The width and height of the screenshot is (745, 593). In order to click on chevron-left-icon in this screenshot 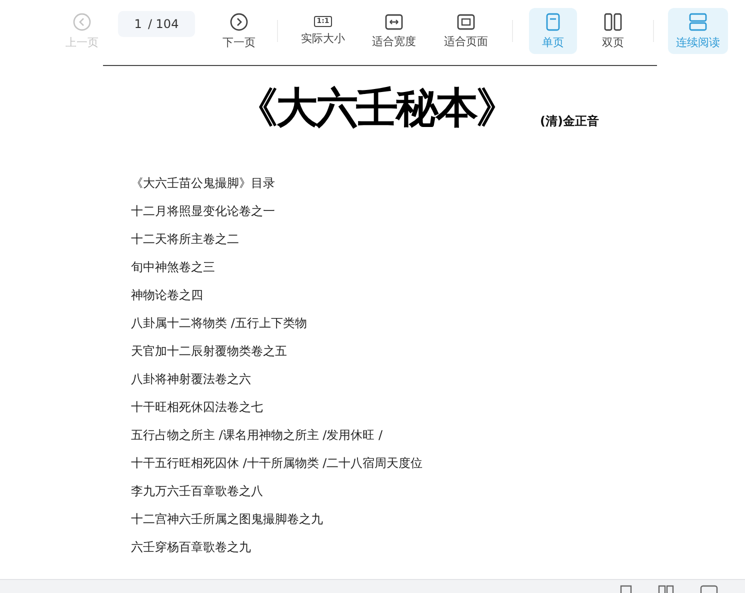, I will do `click(82, 21)`.